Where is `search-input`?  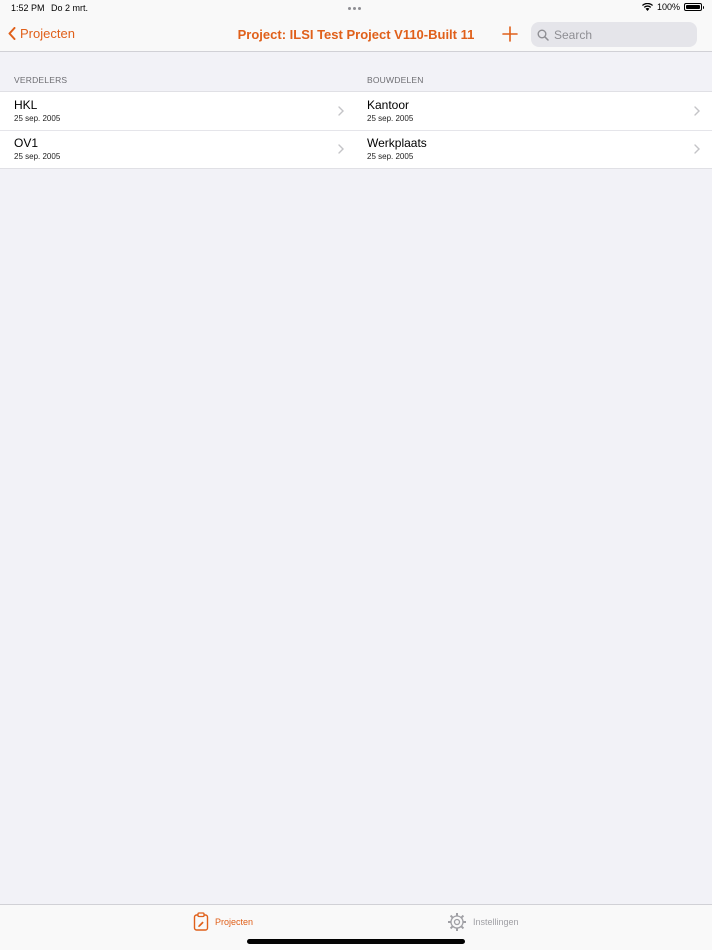 search-input is located at coordinates (619, 34).